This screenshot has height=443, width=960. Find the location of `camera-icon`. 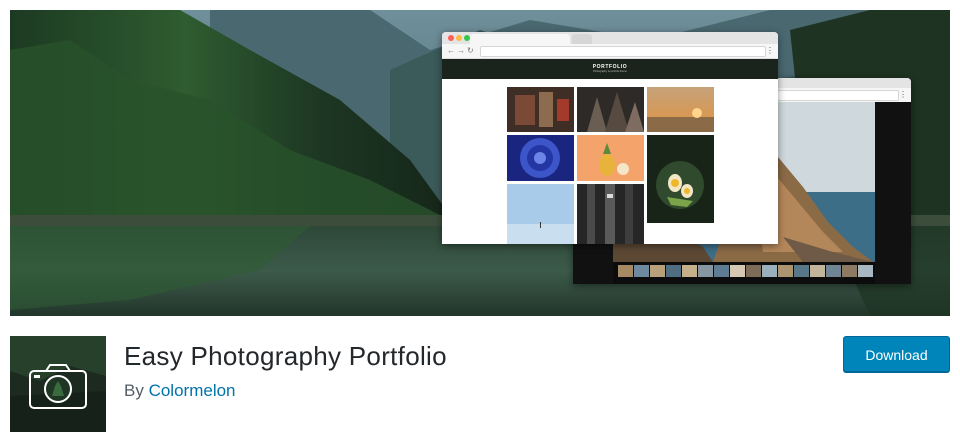

camera-icon is located at coordinates (58, 384).